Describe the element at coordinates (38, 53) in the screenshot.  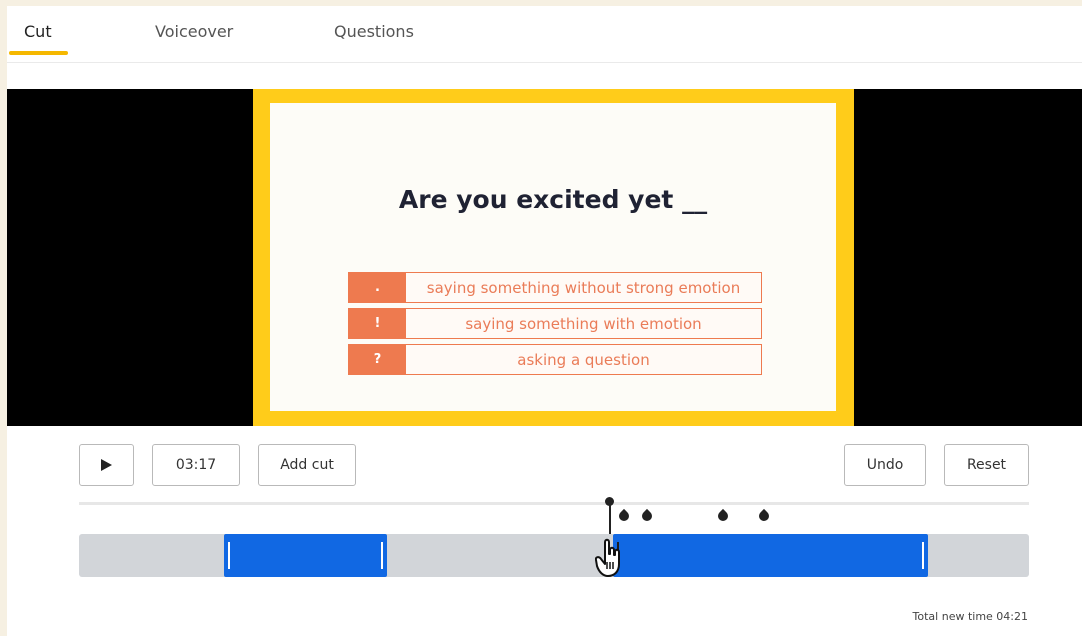
I see `active-tab-indicator` at that location.